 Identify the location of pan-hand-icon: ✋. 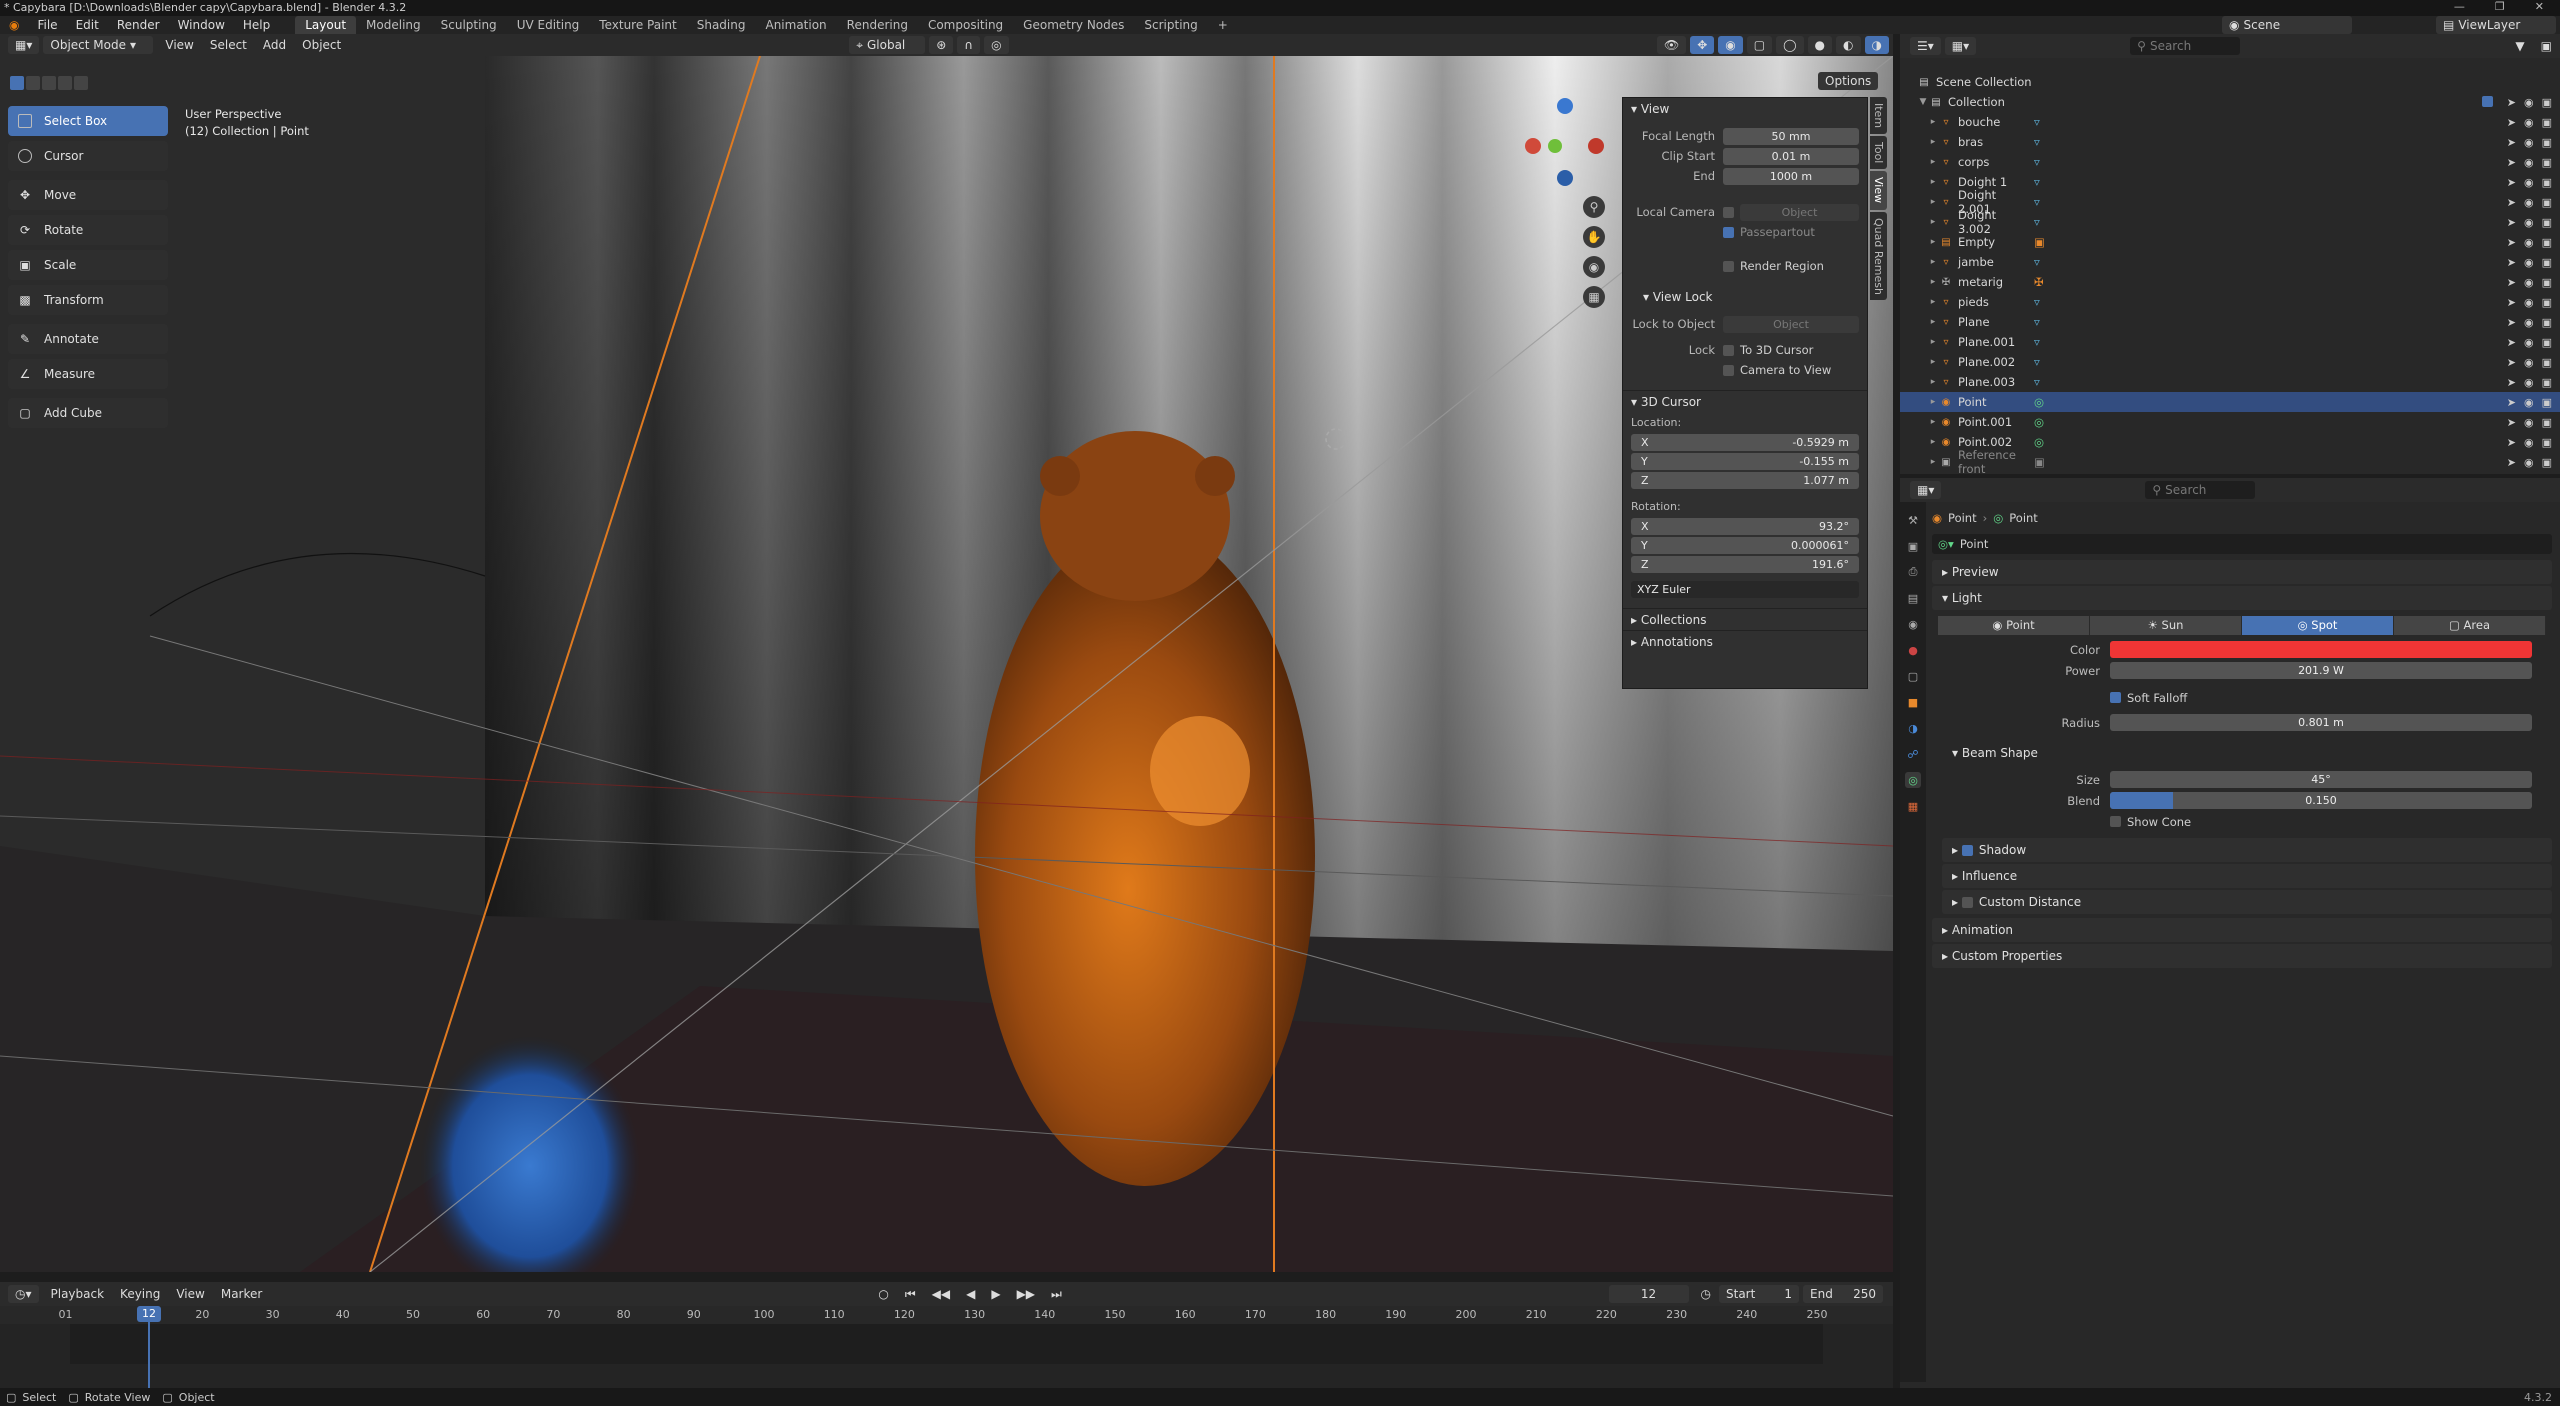
(1594, 237).